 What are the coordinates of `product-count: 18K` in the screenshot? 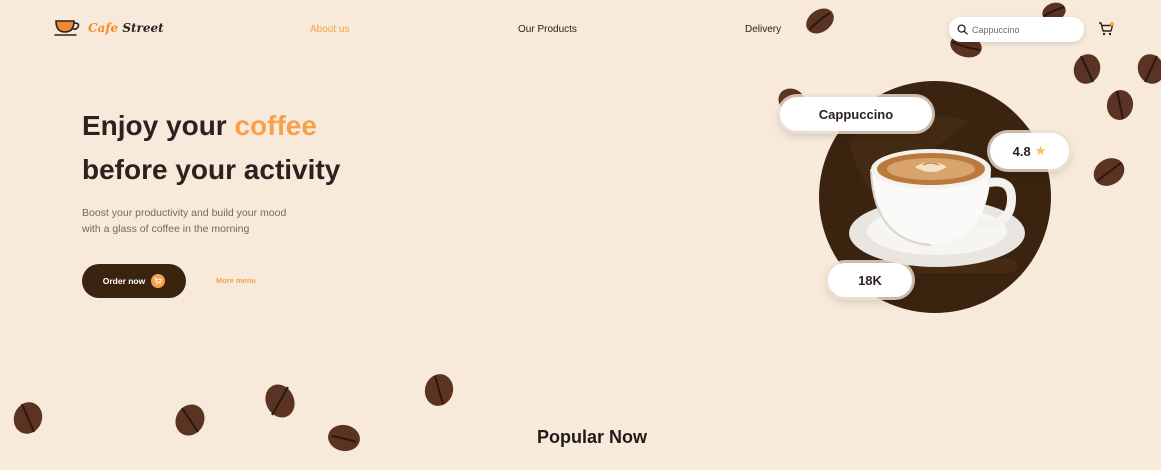 It's located at (870, 280).